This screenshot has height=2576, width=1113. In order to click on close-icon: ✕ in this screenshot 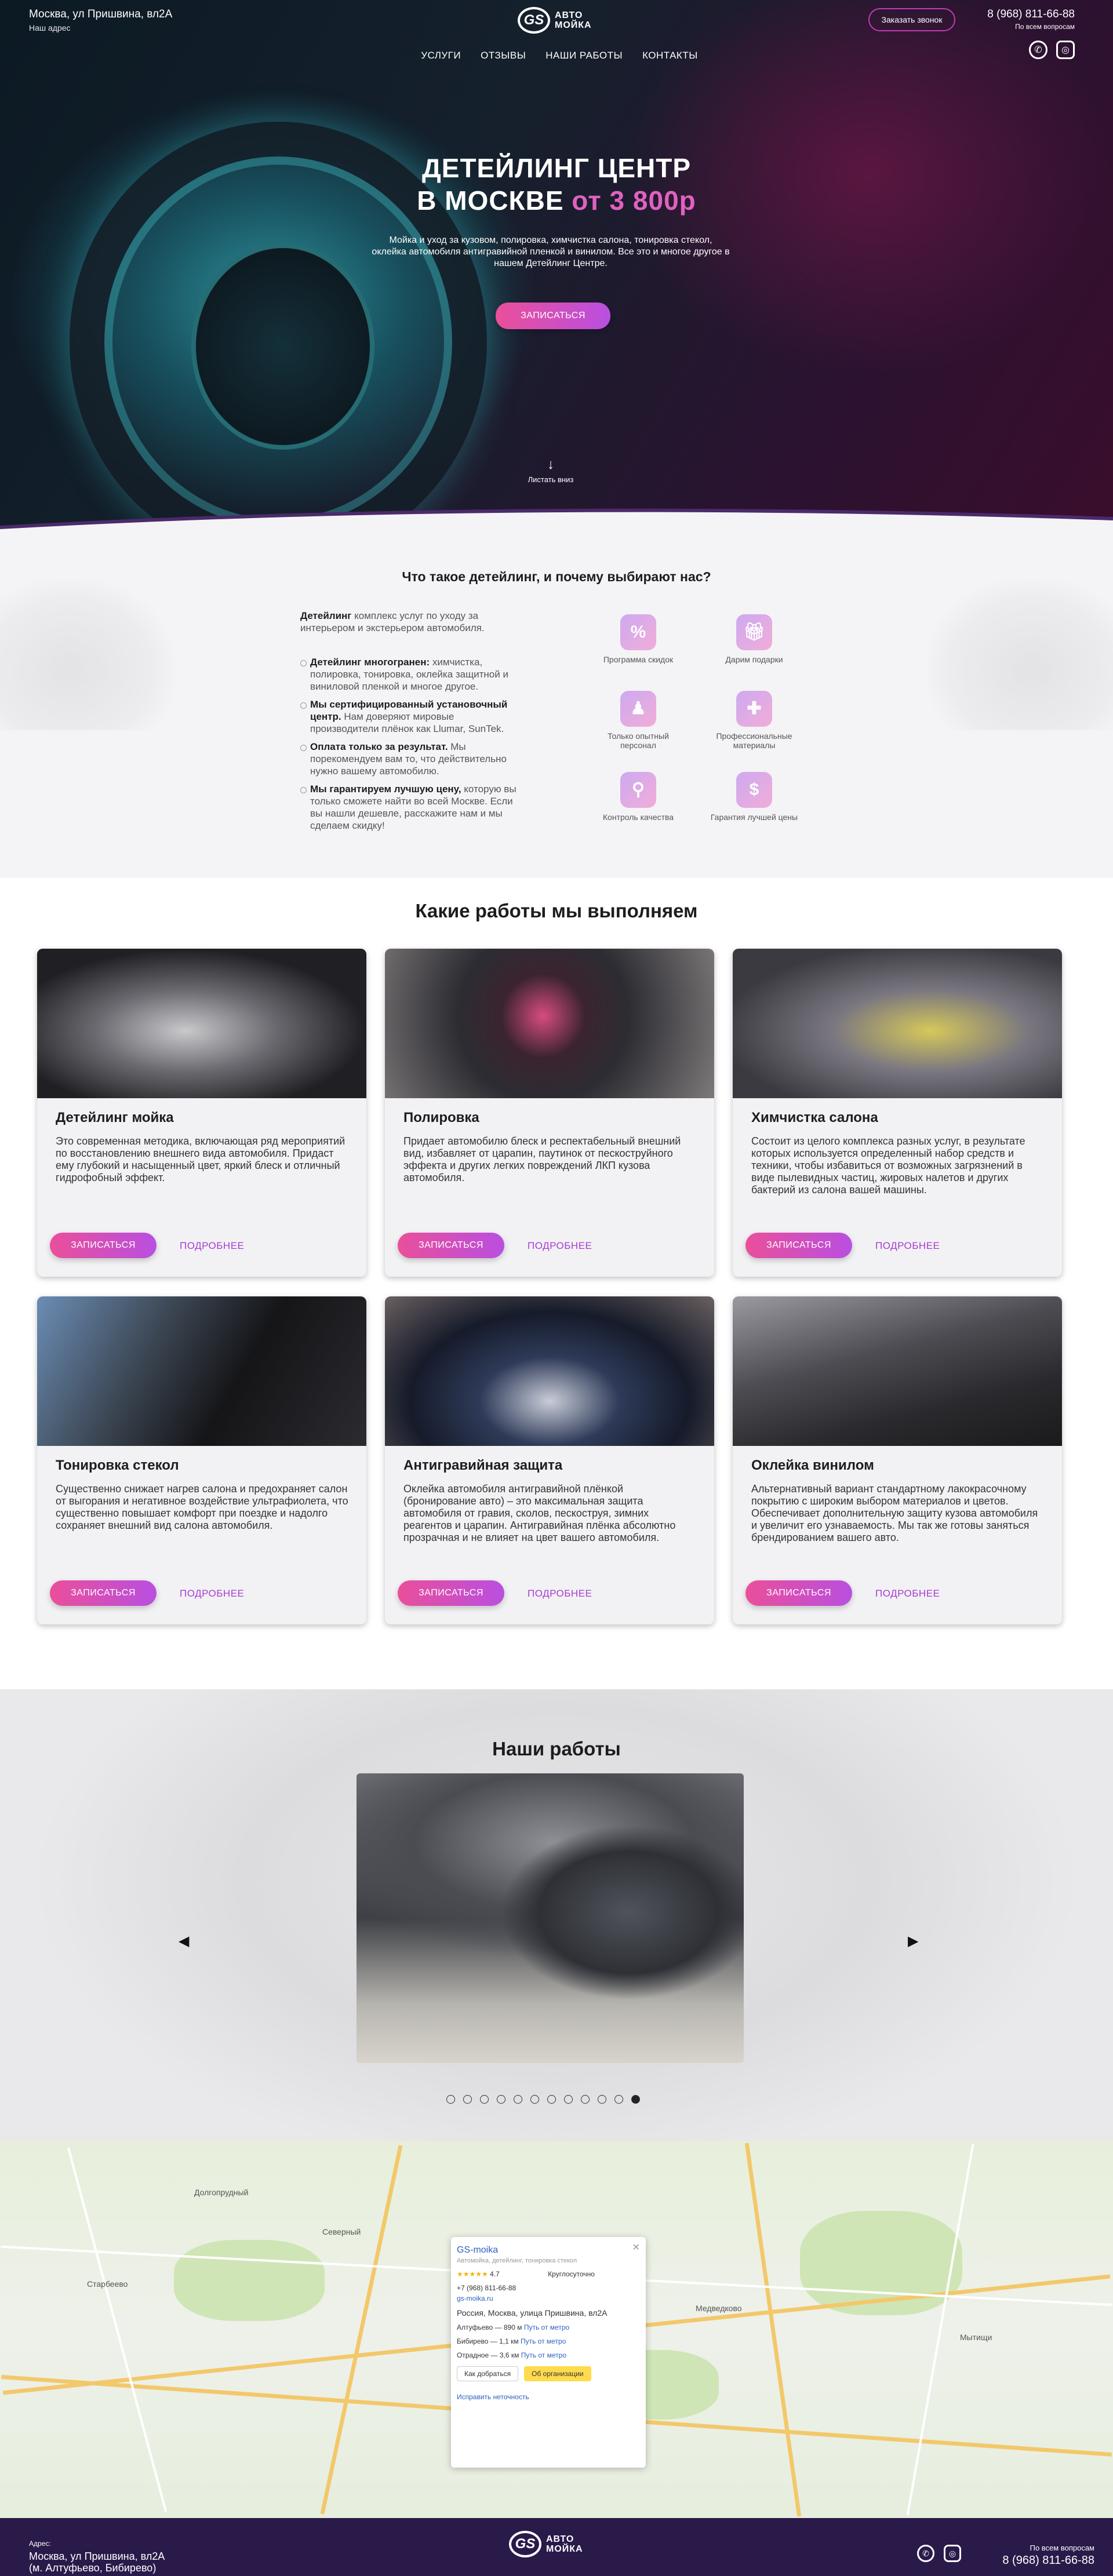, I will do `click(636, 2247)`.